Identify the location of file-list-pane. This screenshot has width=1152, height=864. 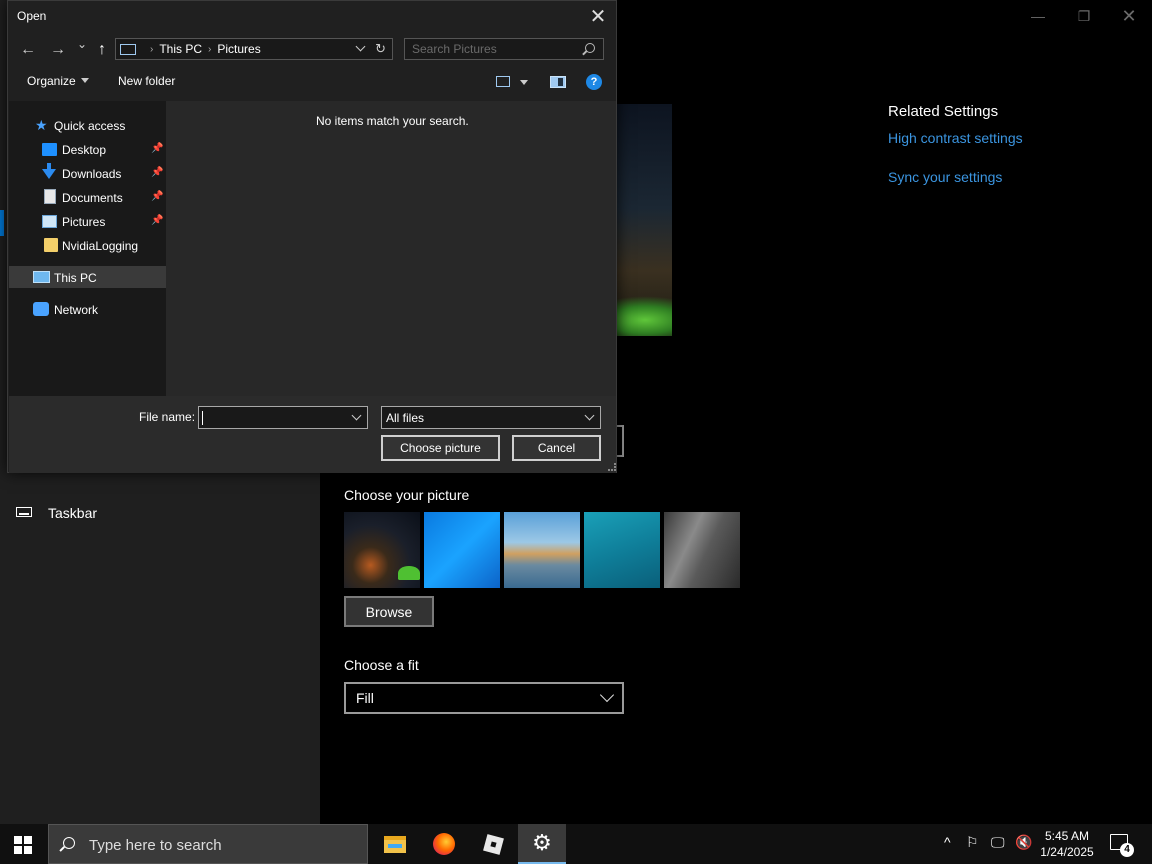
(391, 248).